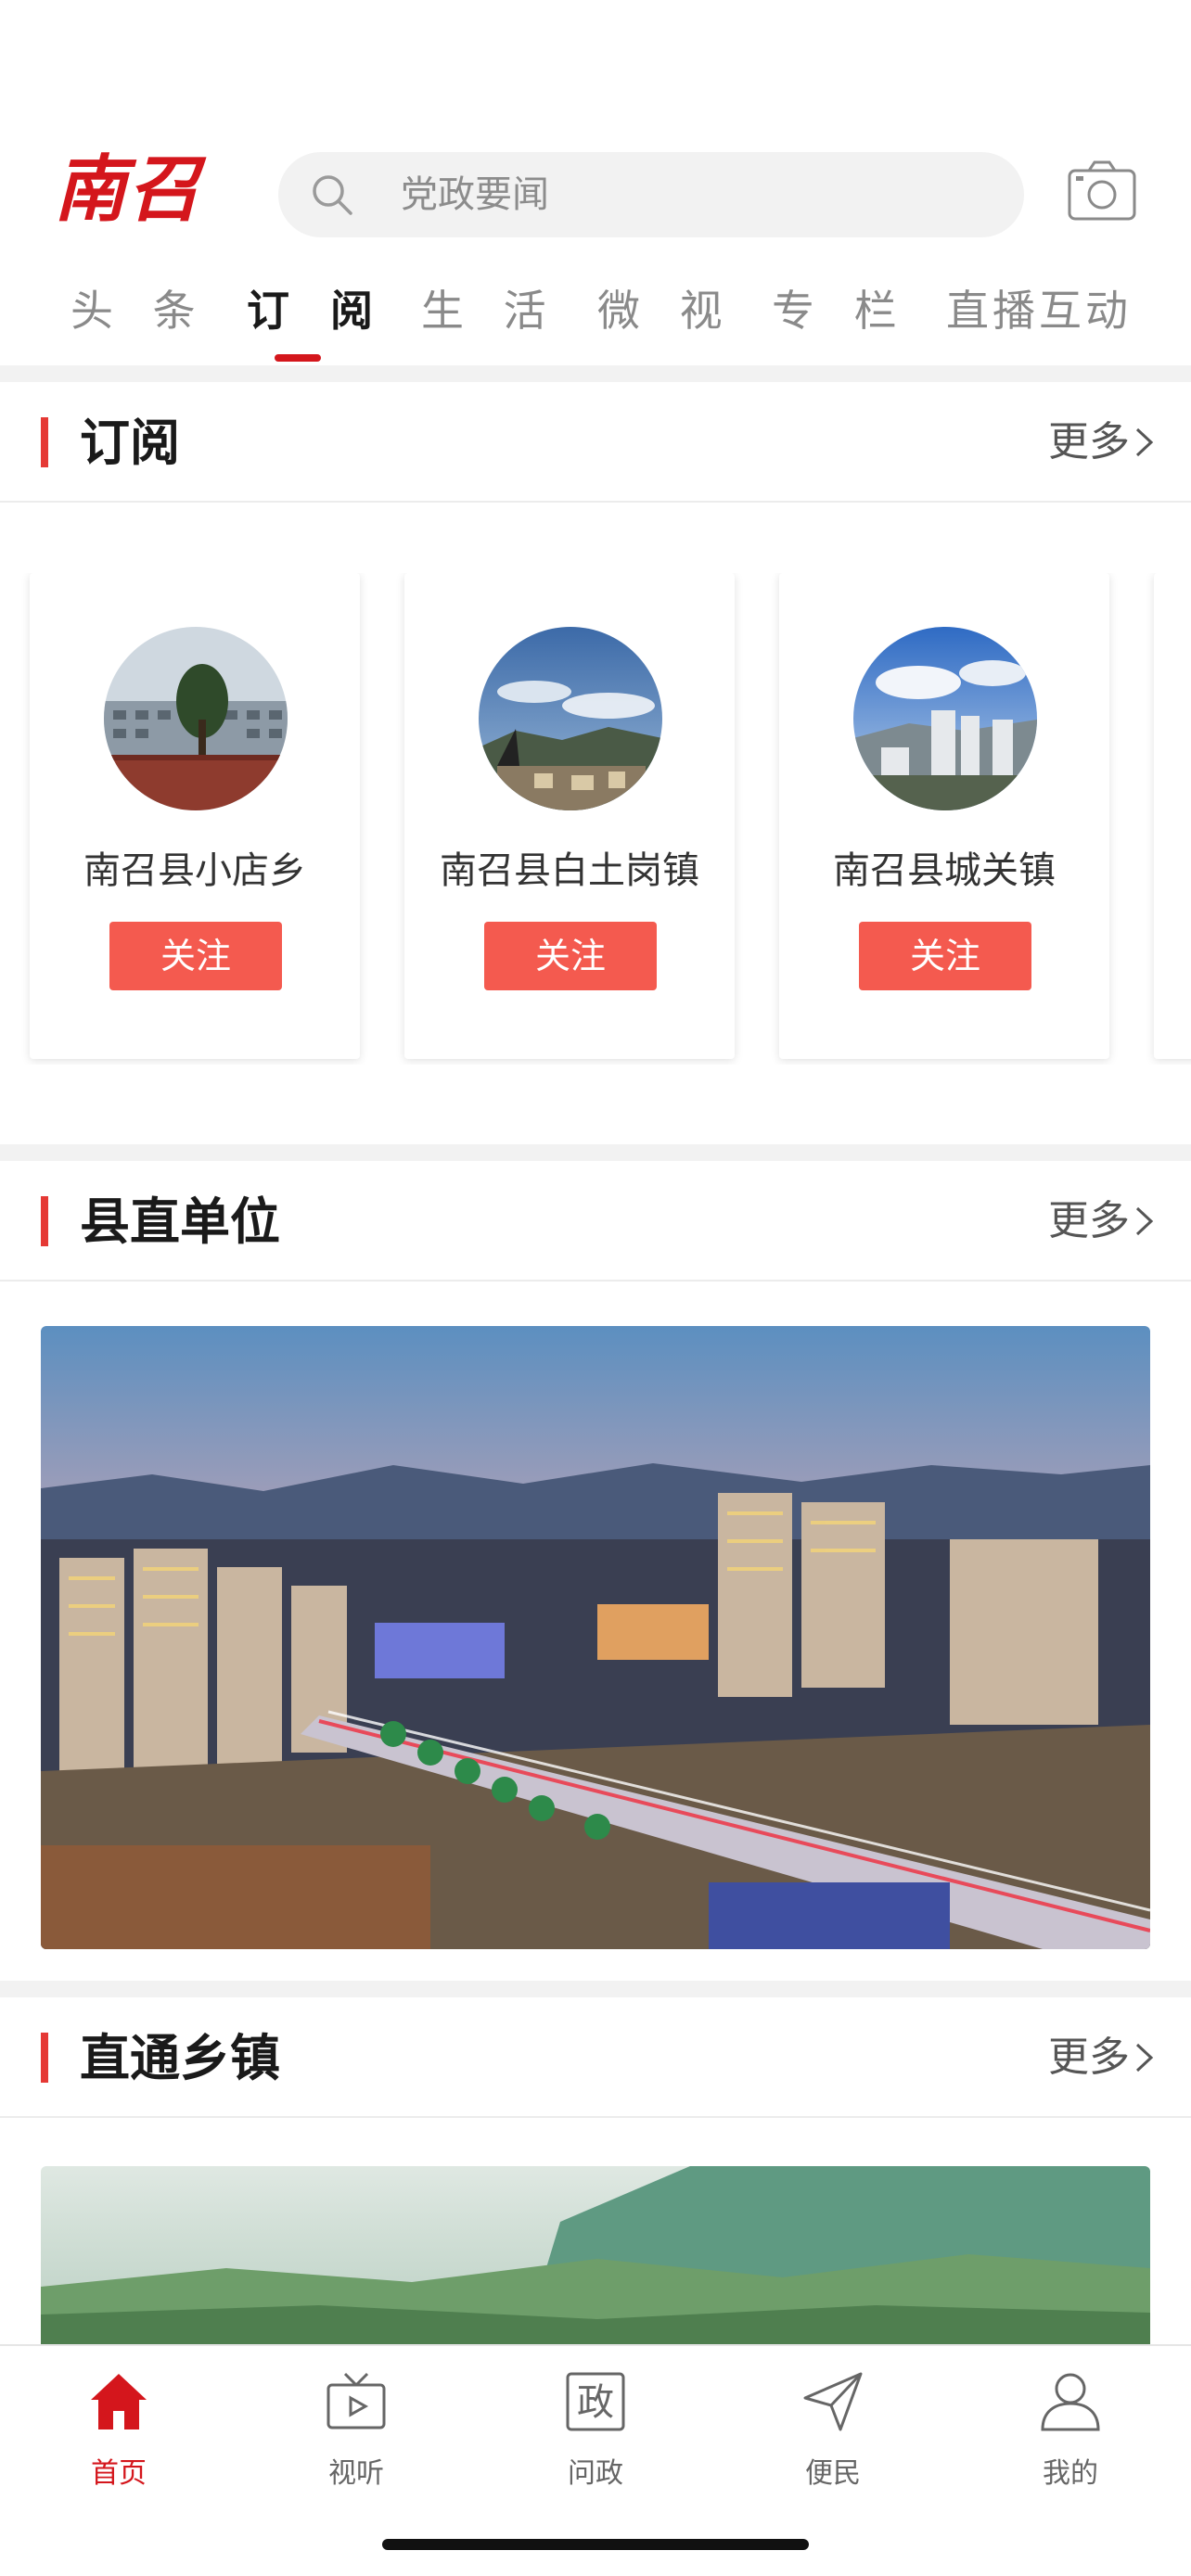 Image resolution: width=1191 pixels, height=2576 pixels. I want to click on tabbar-profile: 我的, so click(1070, 2430).